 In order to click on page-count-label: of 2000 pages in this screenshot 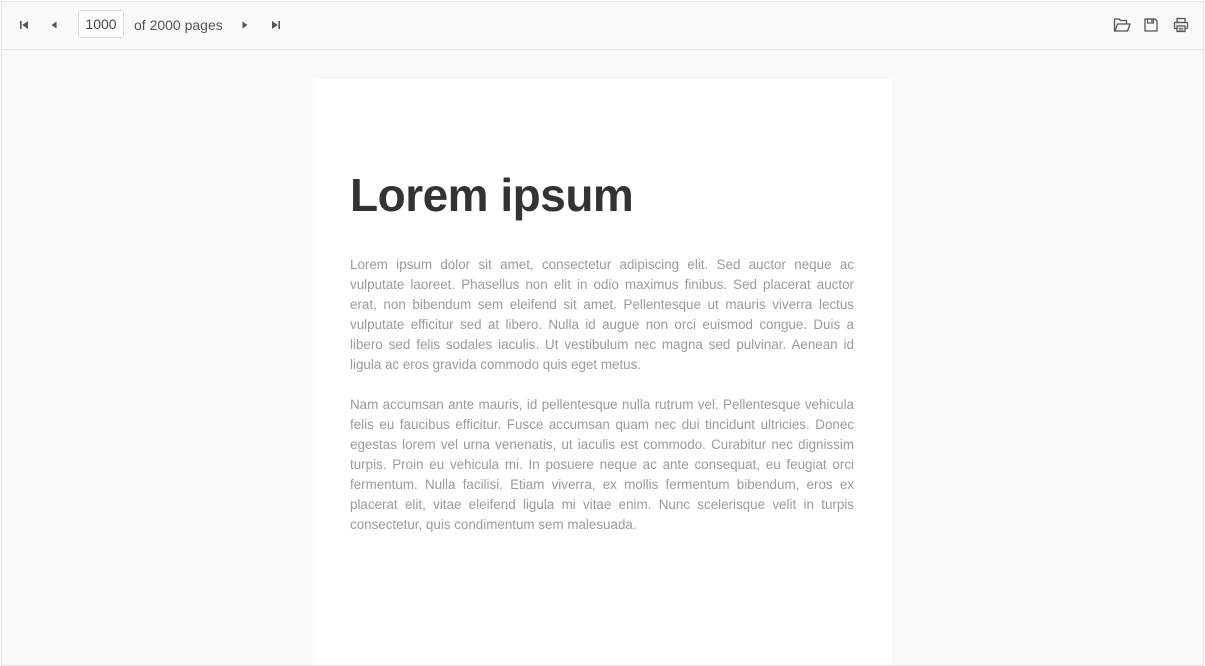, I will do `click(178, 25)`.